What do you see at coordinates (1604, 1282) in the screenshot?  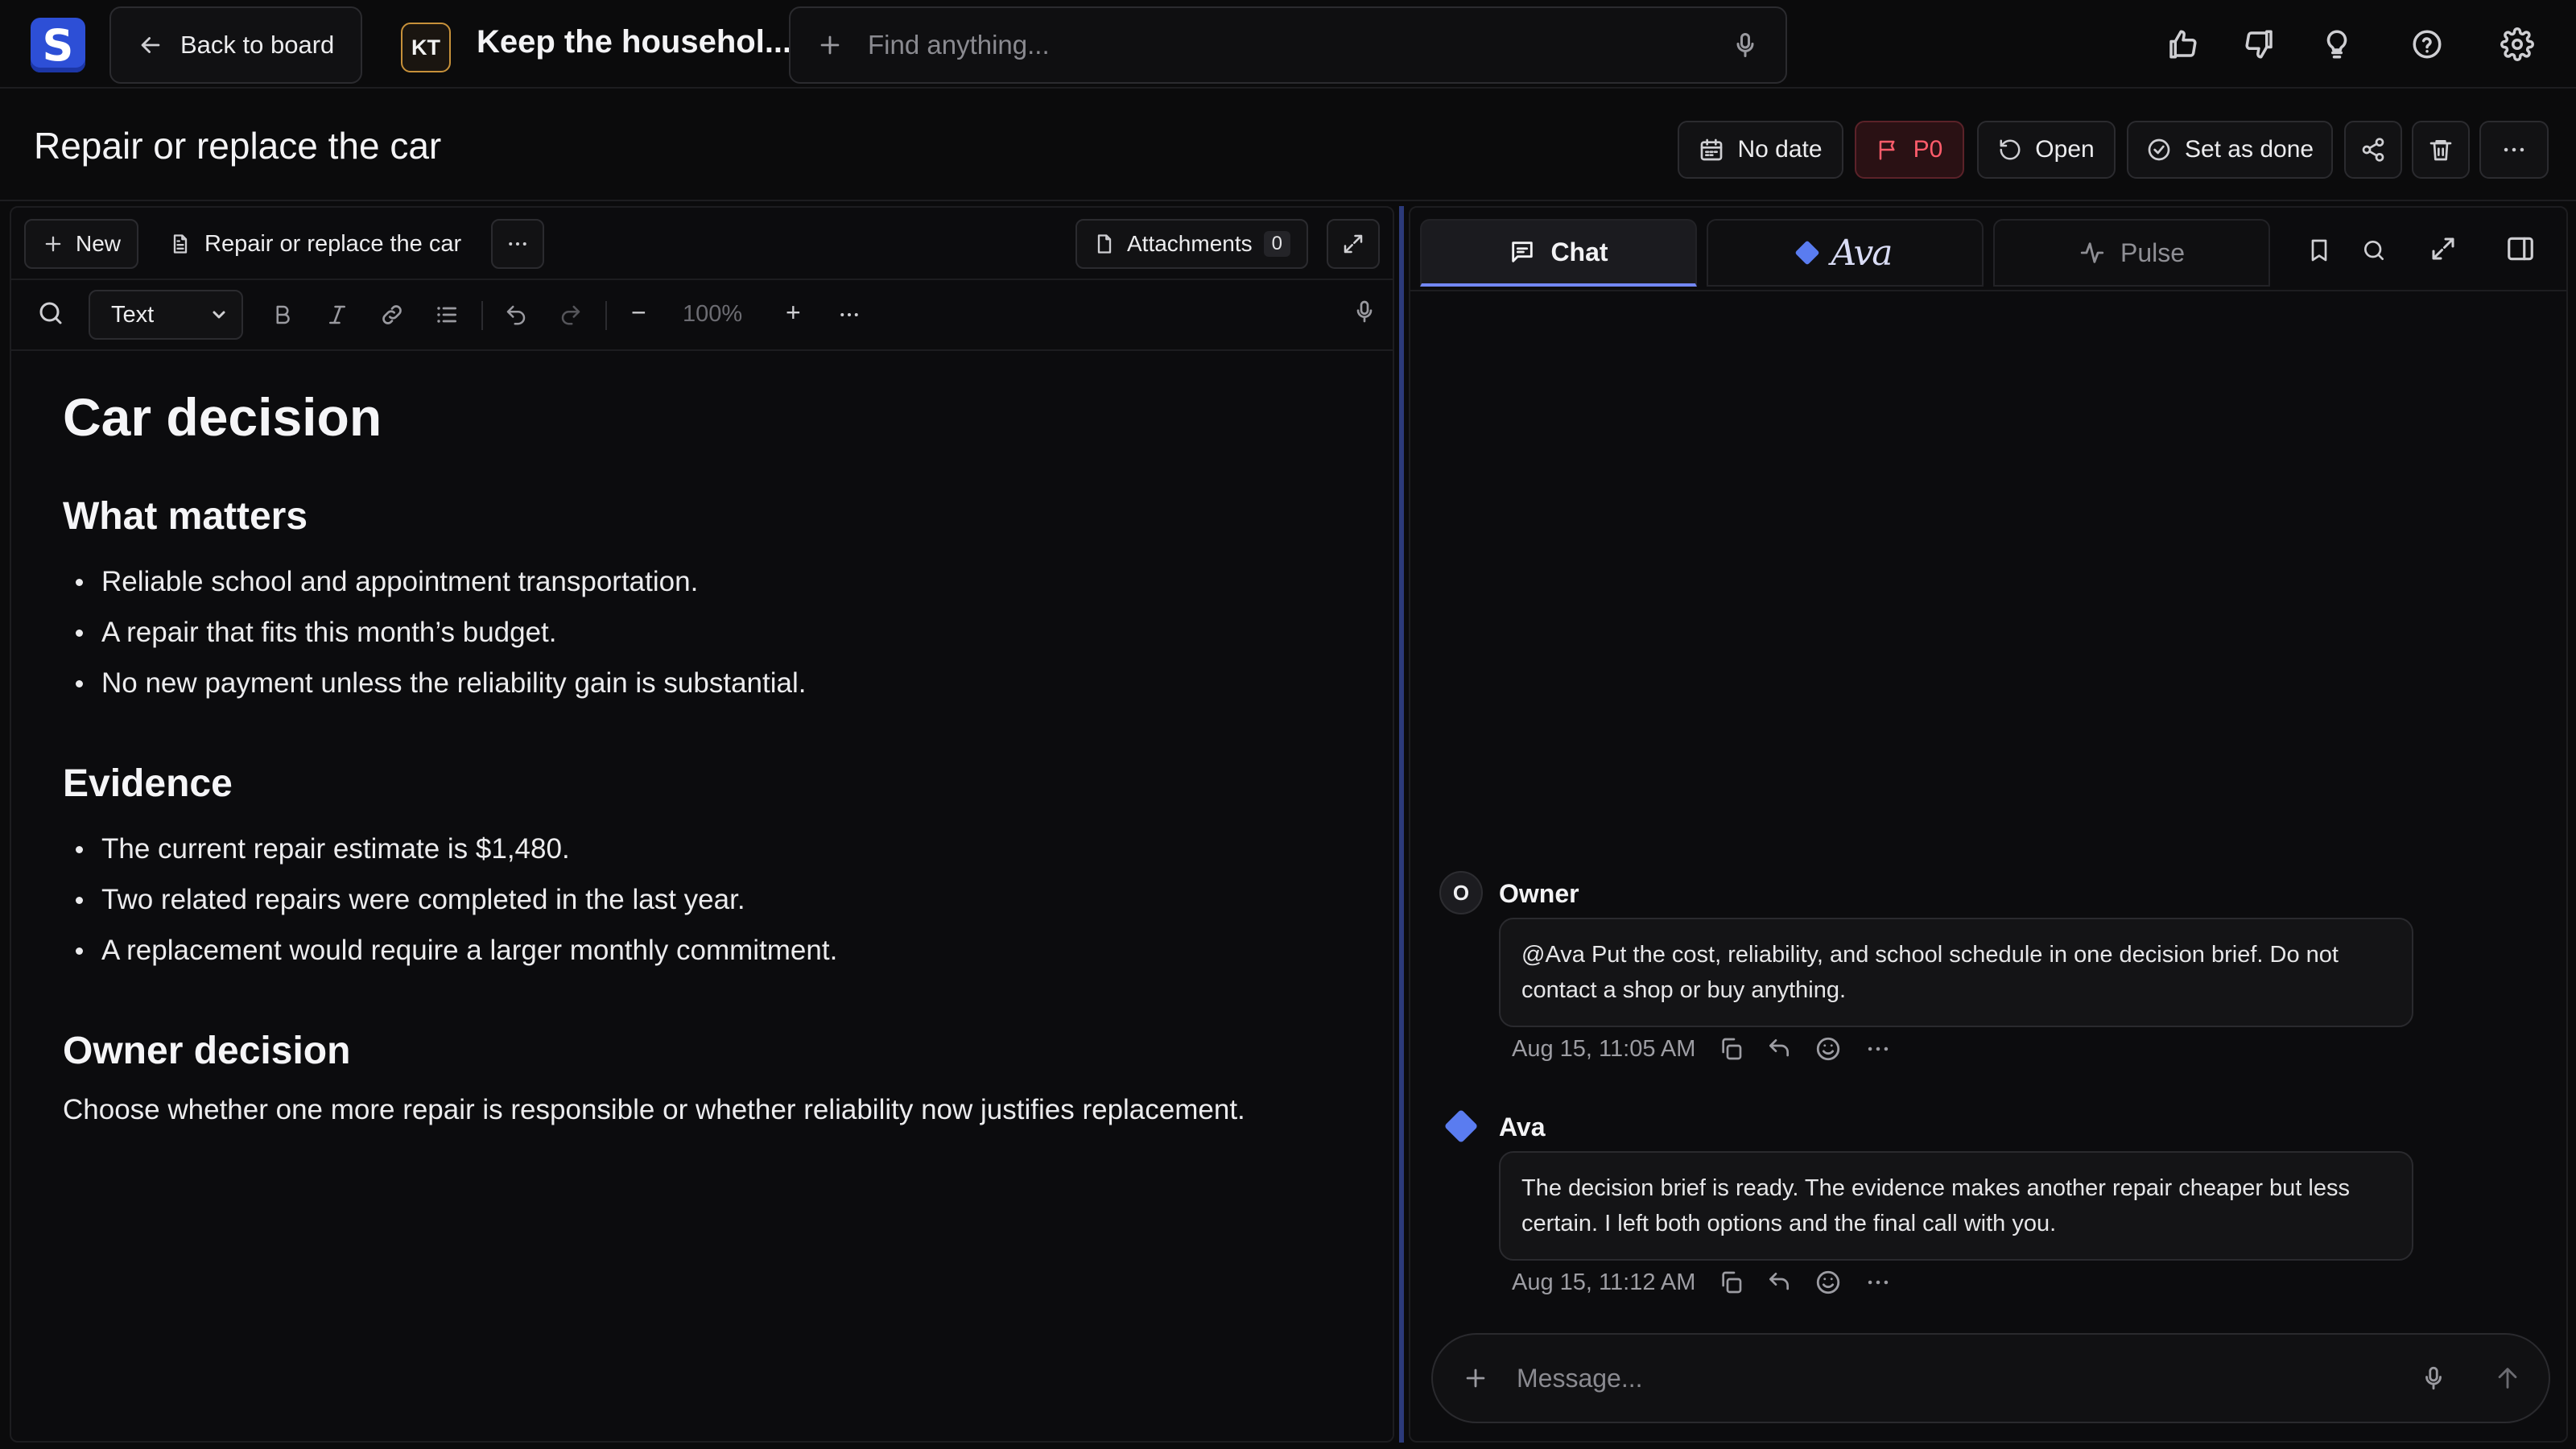 I see `message-timestamp: Aug 15, 11:12 AM` at bounding box center [1604, 1282].